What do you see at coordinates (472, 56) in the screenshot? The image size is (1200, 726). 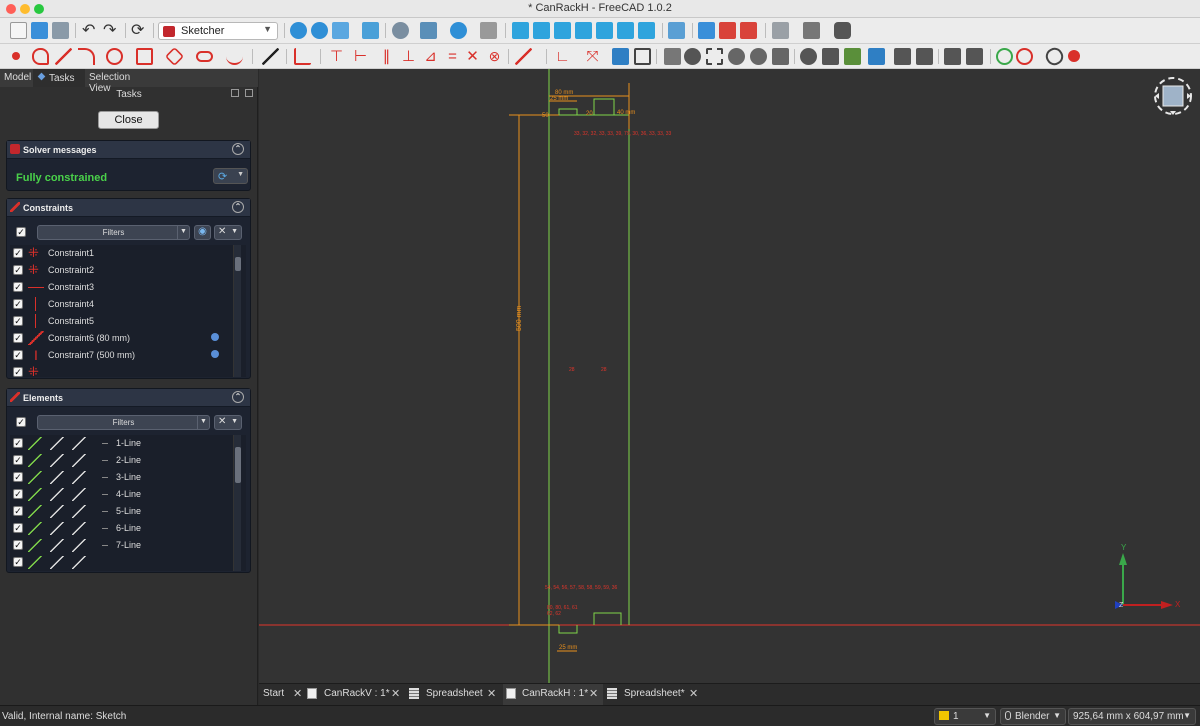 I see `constrain-symmetric-icon: ✕` at bounding box center [472, 56].